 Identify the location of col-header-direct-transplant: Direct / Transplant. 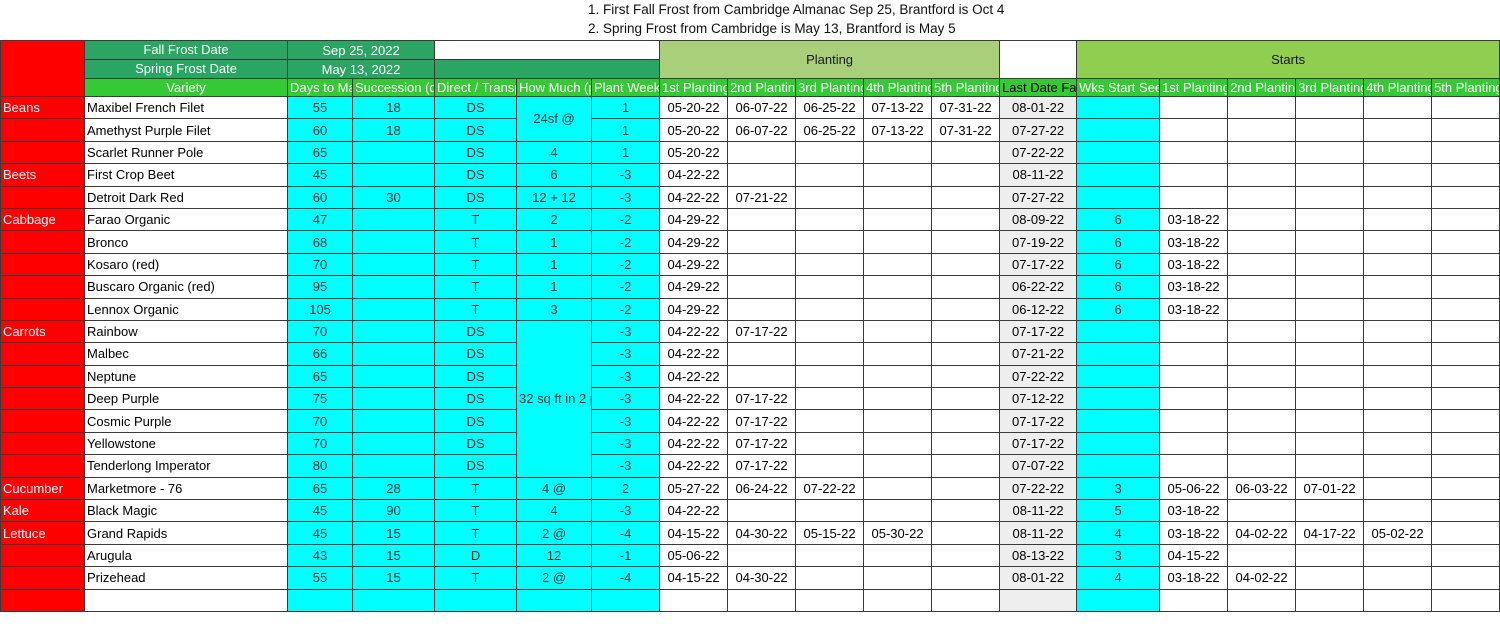
(476, 87).